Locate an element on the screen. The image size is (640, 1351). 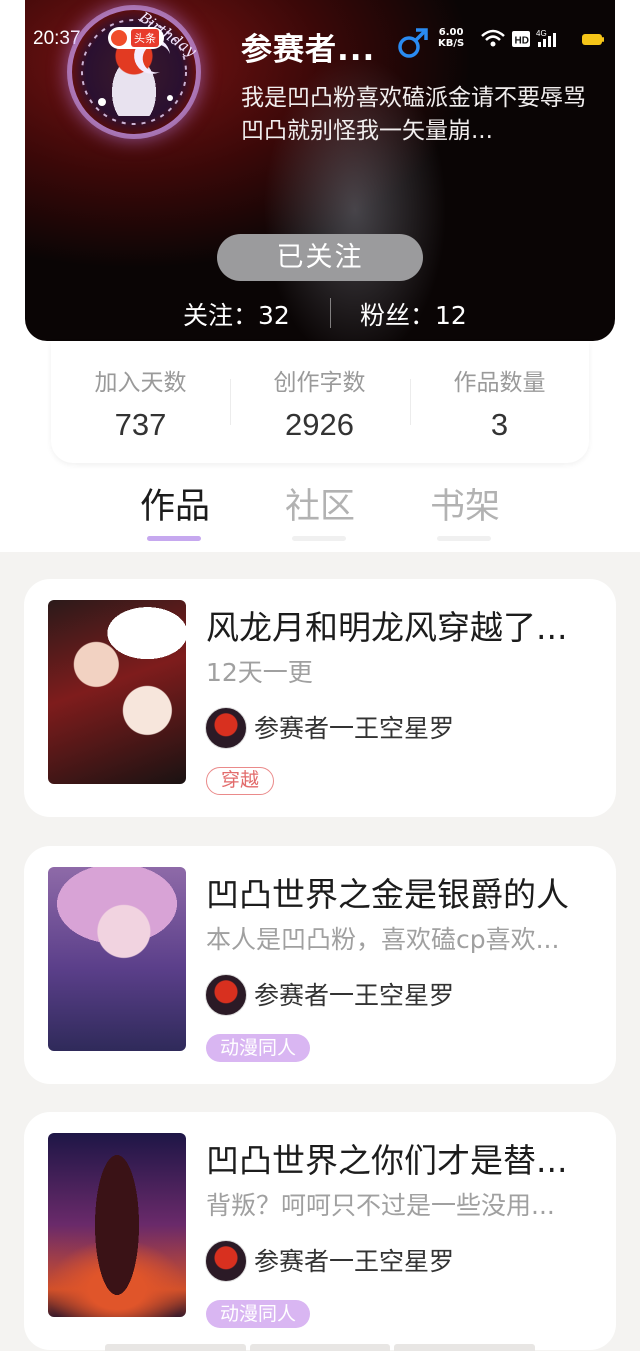
stat-join-days: 加入天数 737 is located at coordinates (140, 406).